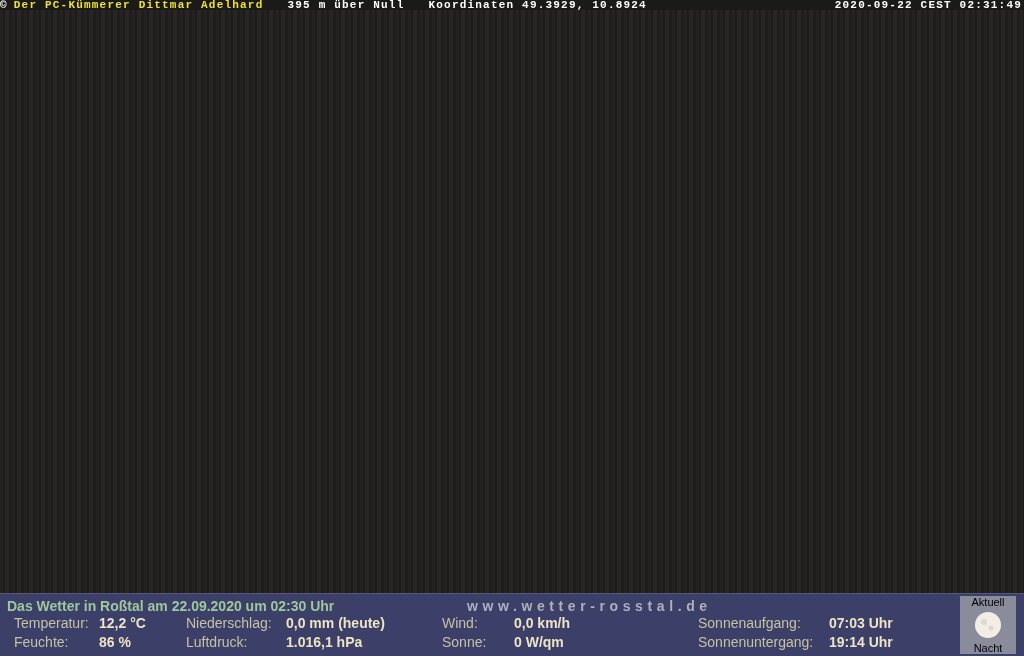 Image resolution: width=1024 pixels, height=656 pixels. What do you see at coordinates (138, 5) in the screenshot?
I see `header-text: Der PC-Kümmerer Dittmar Adelhard` at bounding box center [138, 5].